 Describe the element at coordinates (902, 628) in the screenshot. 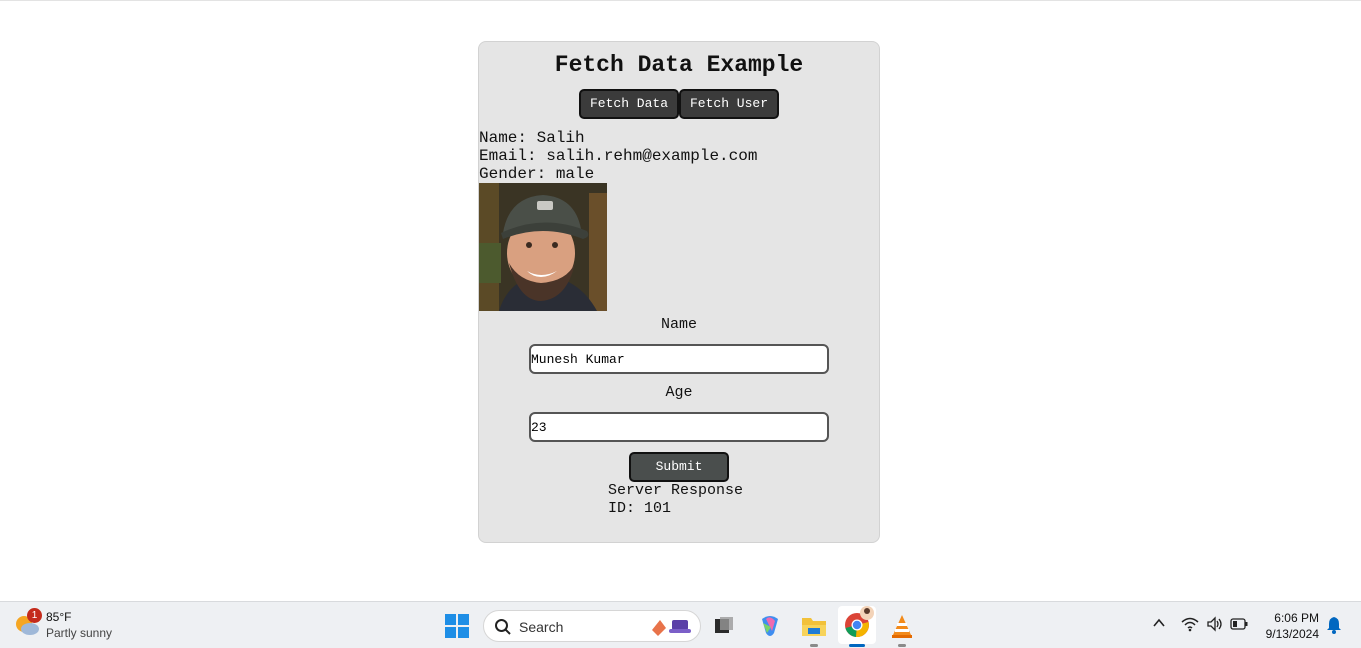

I see `vlc-icon` at that location.